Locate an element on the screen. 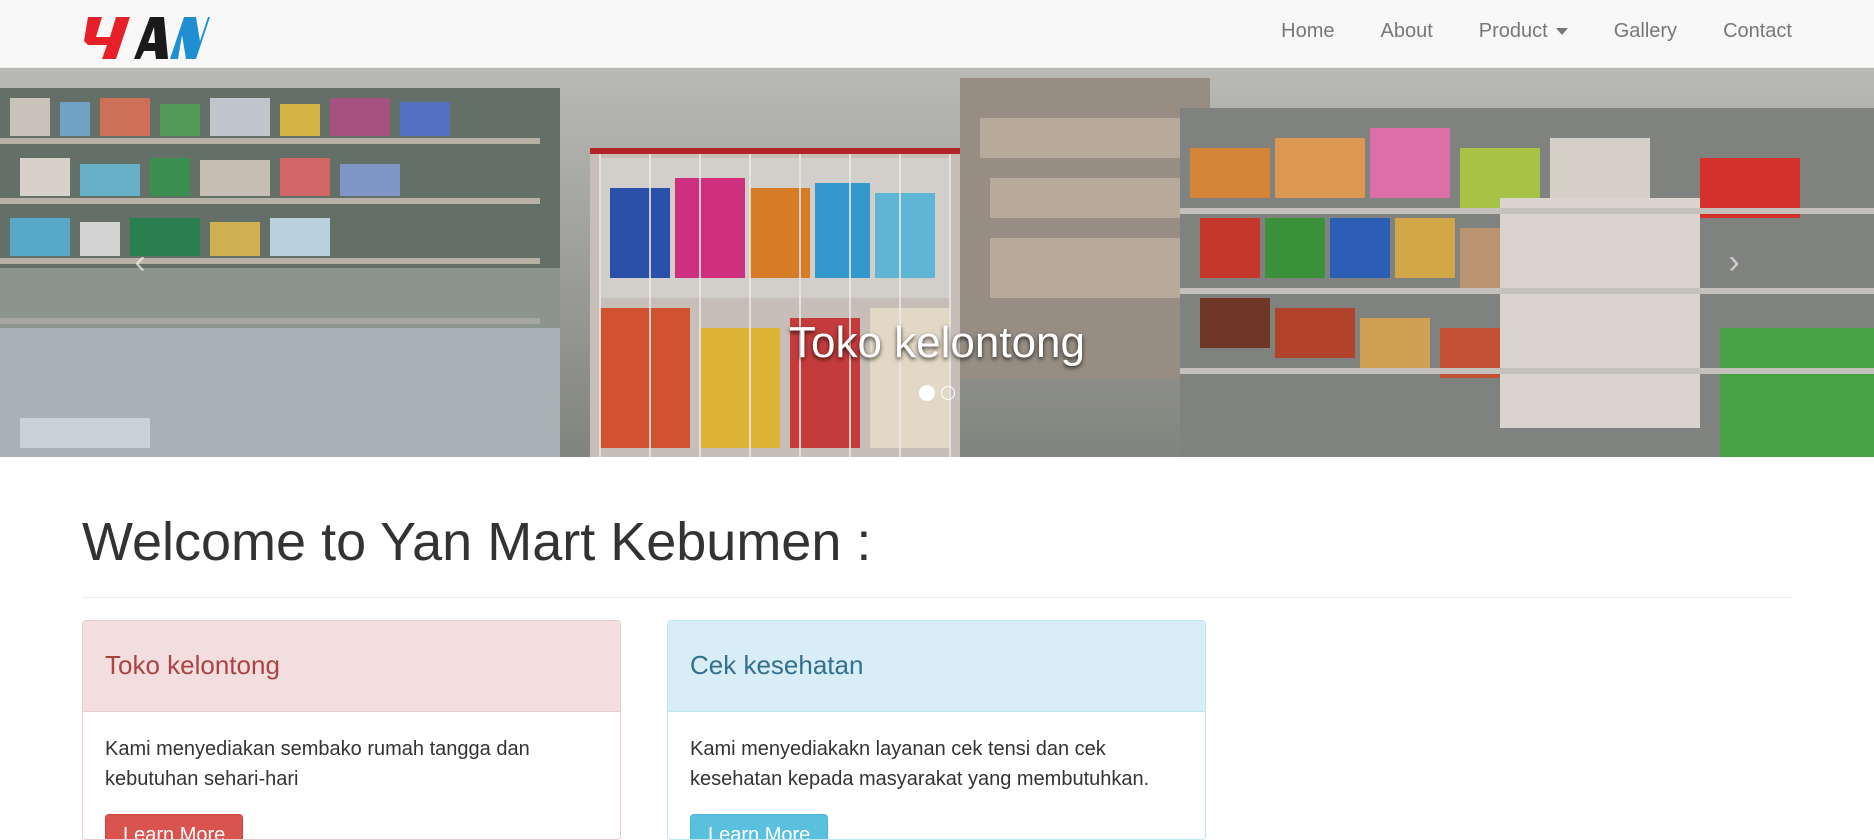 The height and width of the screenshot is (840, 1874). nav-contact: Contact is located at coordinates (1746, 31).